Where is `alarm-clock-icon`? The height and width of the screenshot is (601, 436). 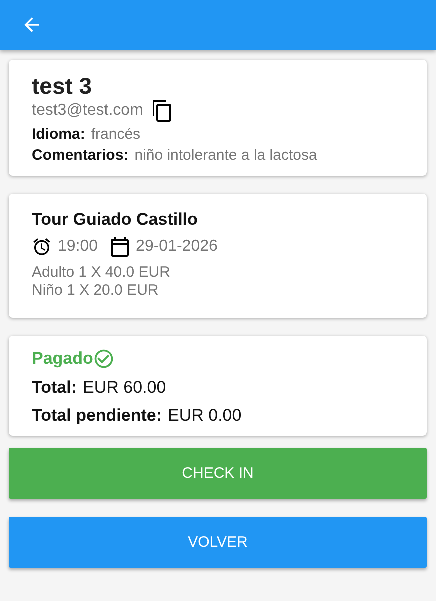
alarm-clock-icon is located at coordinates (42, 247).